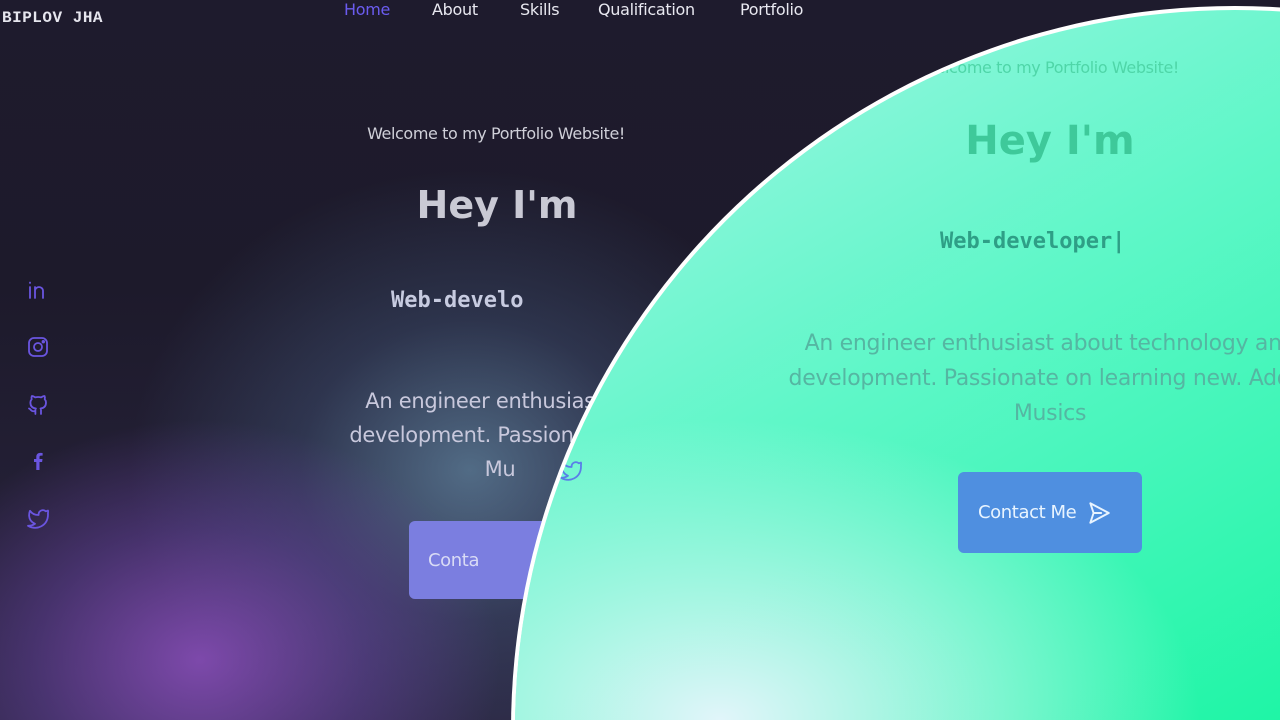  Describe the element at coordinates (455, 9) in the screenshot. I see `nav-about: About` at that location.